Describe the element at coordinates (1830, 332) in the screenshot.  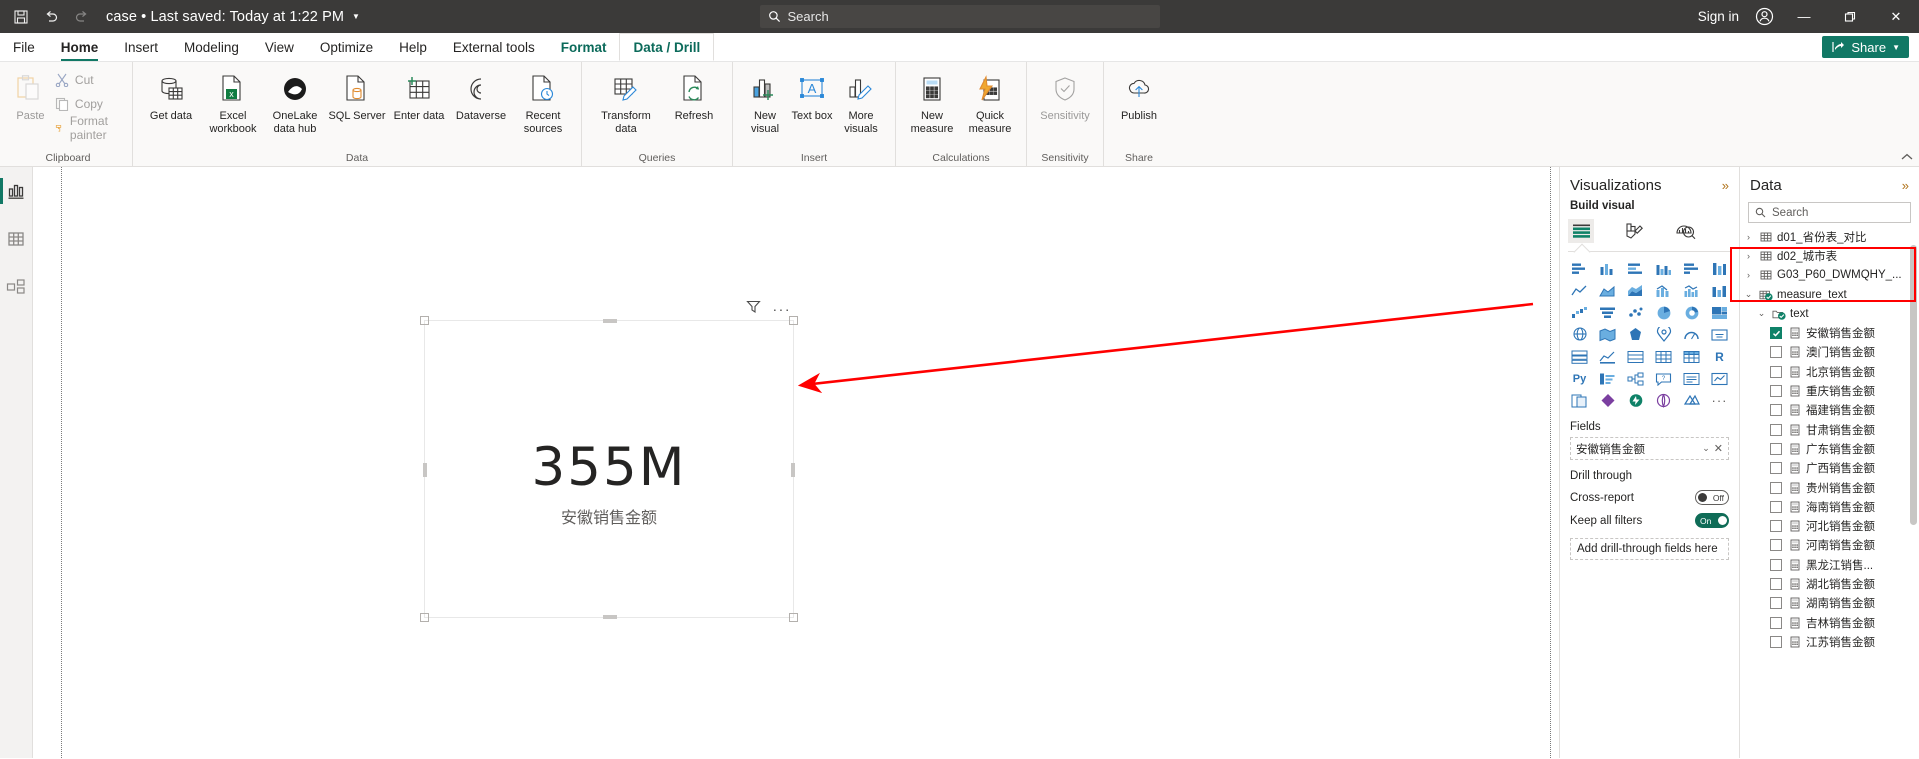
I see `field-tree-measure: 安徽销售金额` at that location.